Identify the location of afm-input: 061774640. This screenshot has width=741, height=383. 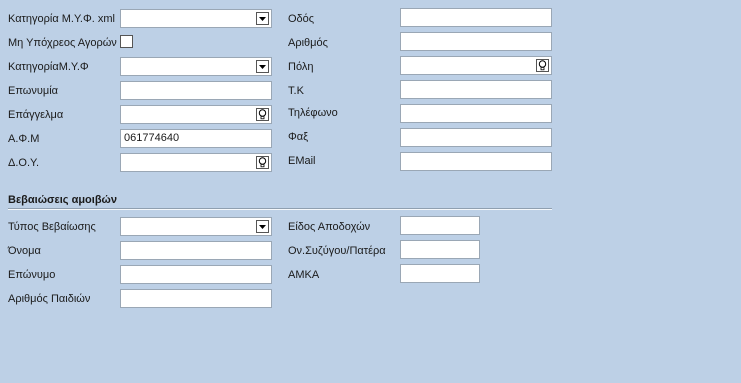
(196, 138).